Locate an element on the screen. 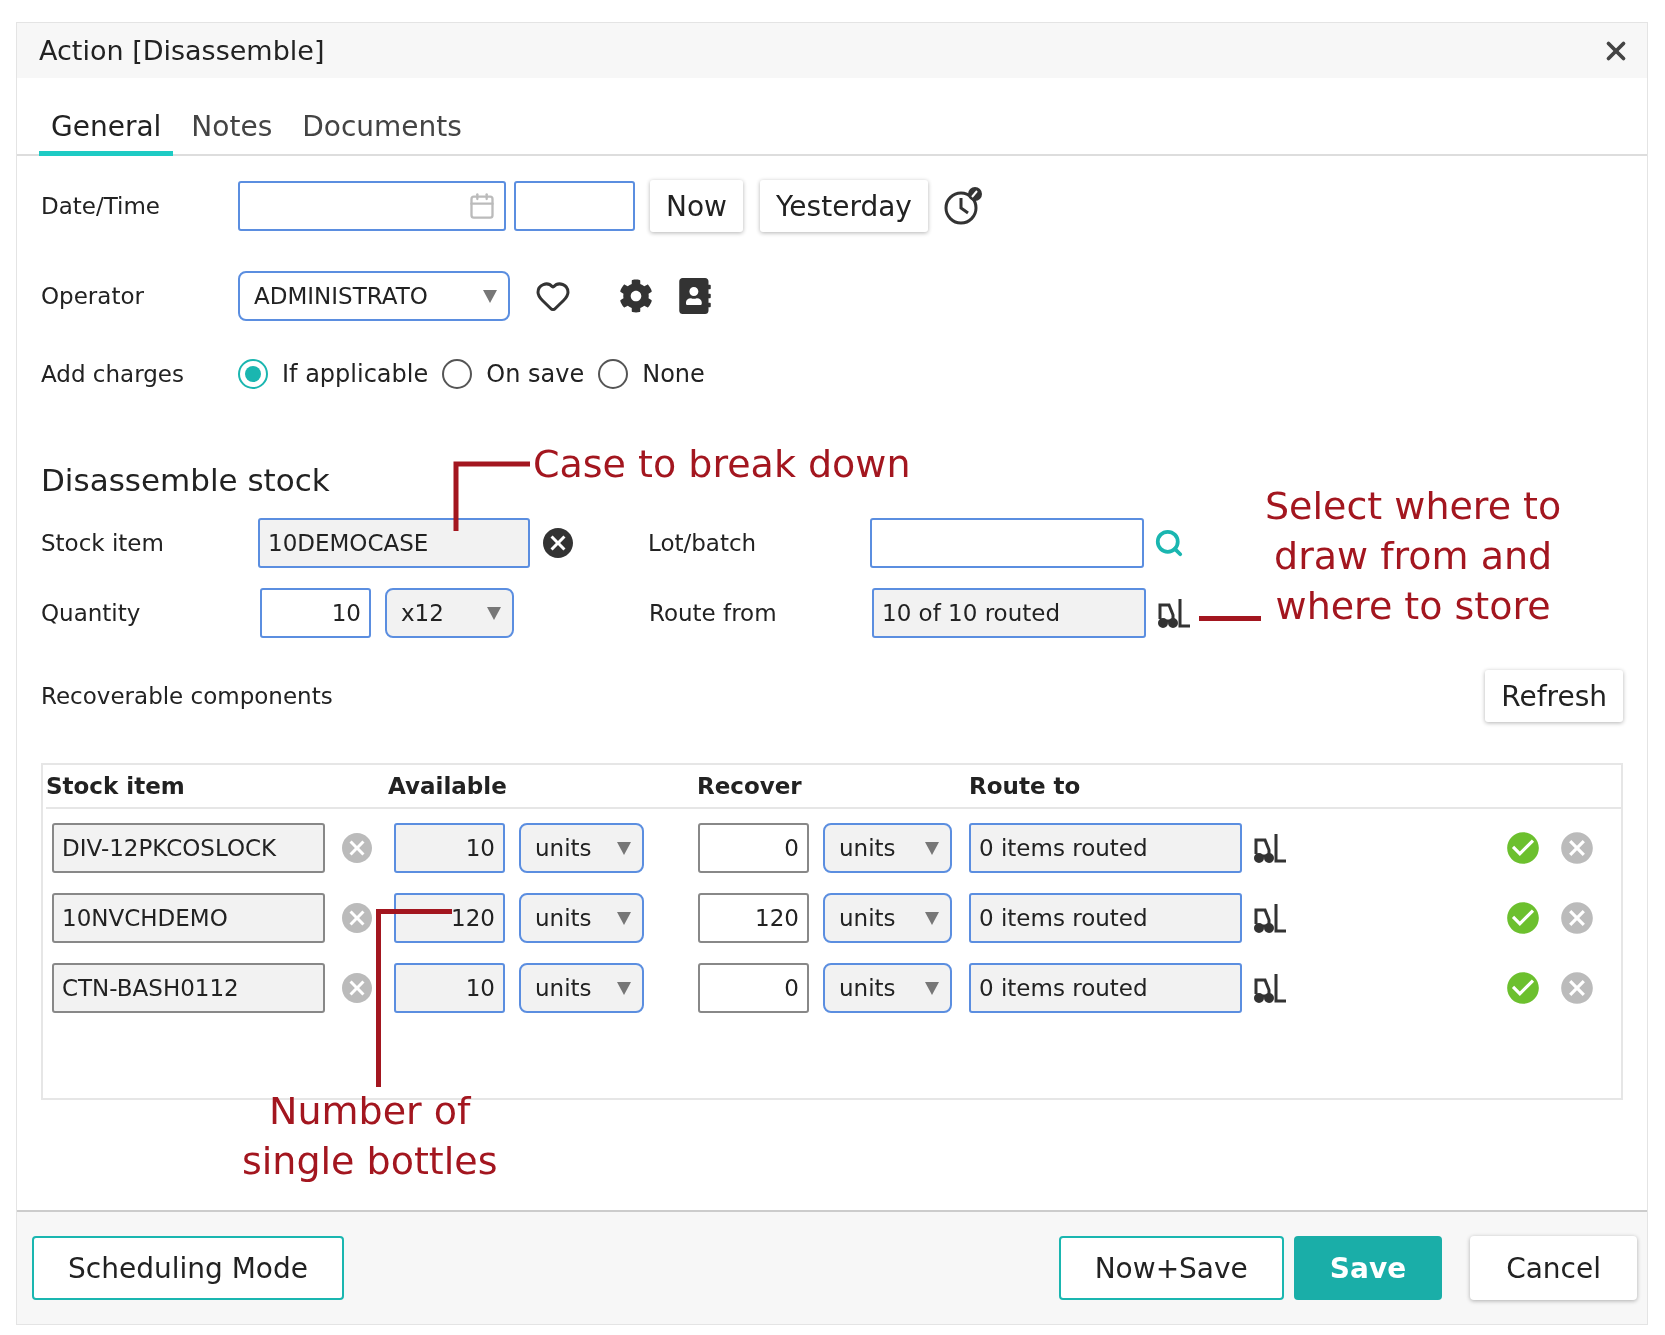 The width and height of the screenshot is (1665, 1335). operator-select: ADMINISTRATO is located at coordinates (374, 296).